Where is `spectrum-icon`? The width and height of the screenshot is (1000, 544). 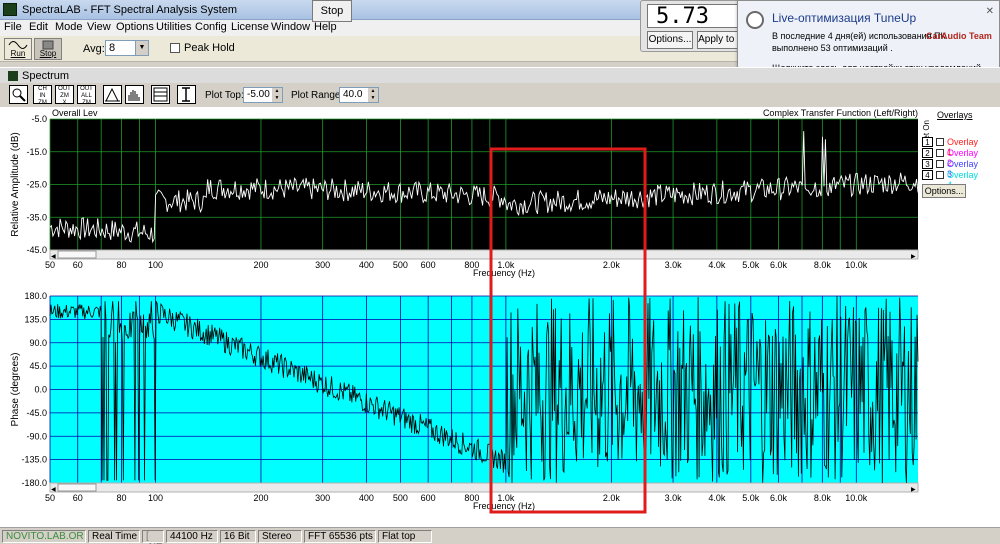 spectrum-icon is located at coordinates (13, 76).